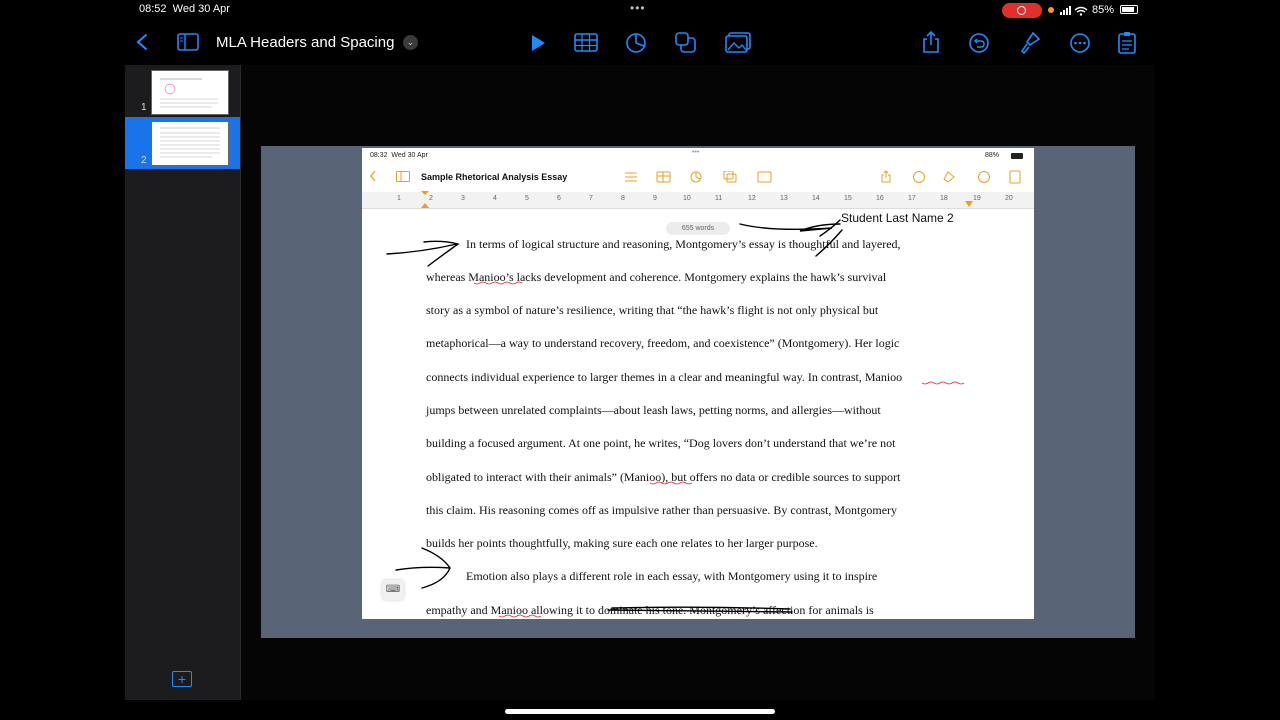 The width and height of the screenshot is (1280, 720). What do you see at coordinates (1127, 43) in the screenshot?
I see `document-options-icon` at bounding box center [1127, 43].